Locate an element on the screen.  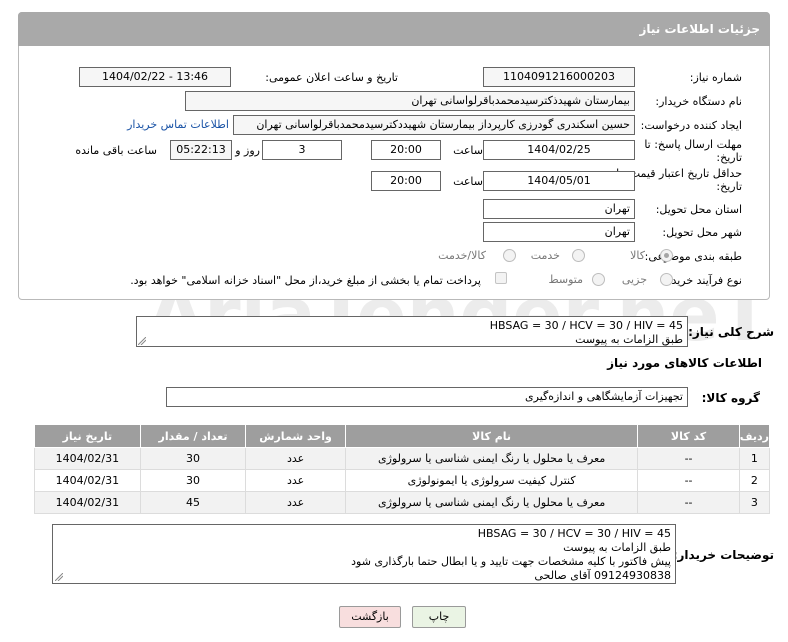
cell-quantity: 45 is located at coordinates (193, 502).